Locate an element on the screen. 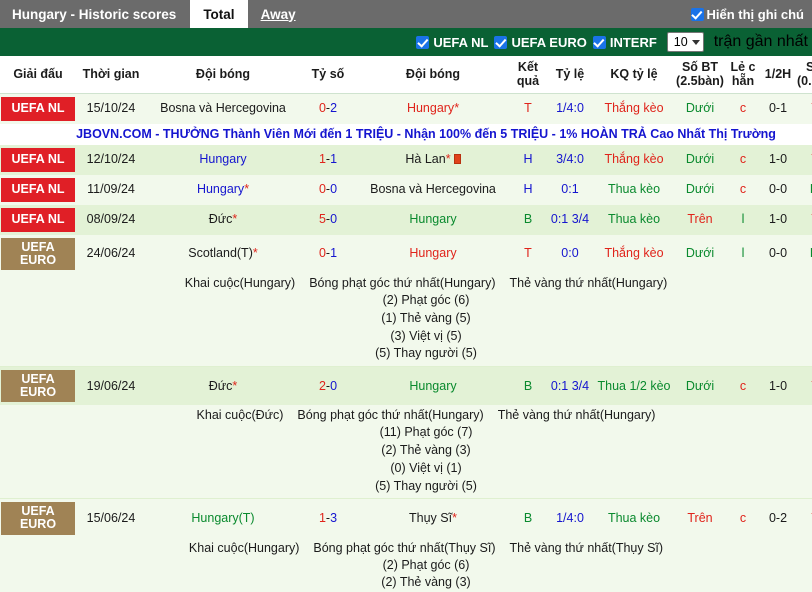 The width and height of the screenshot is (812, 592). chevron-down-icon is located at coordinates (695, 42).